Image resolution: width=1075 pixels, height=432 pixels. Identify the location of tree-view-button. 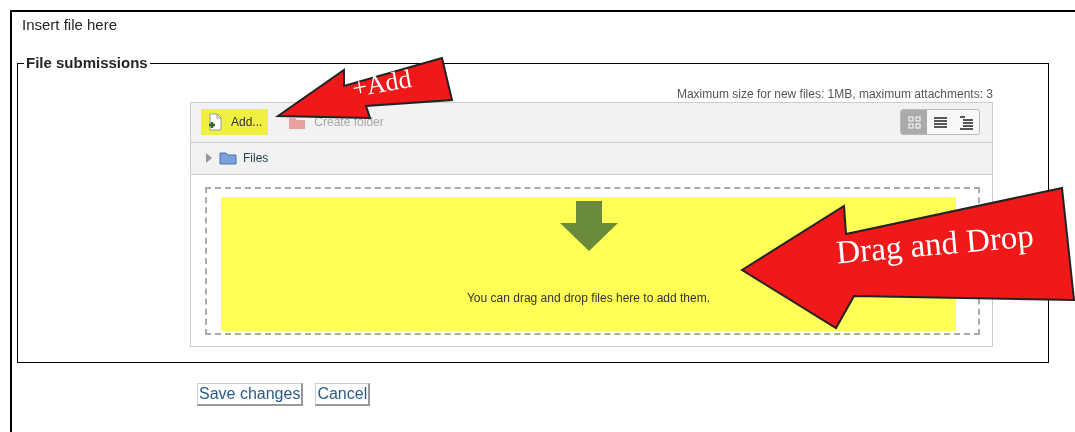
(966, 122).